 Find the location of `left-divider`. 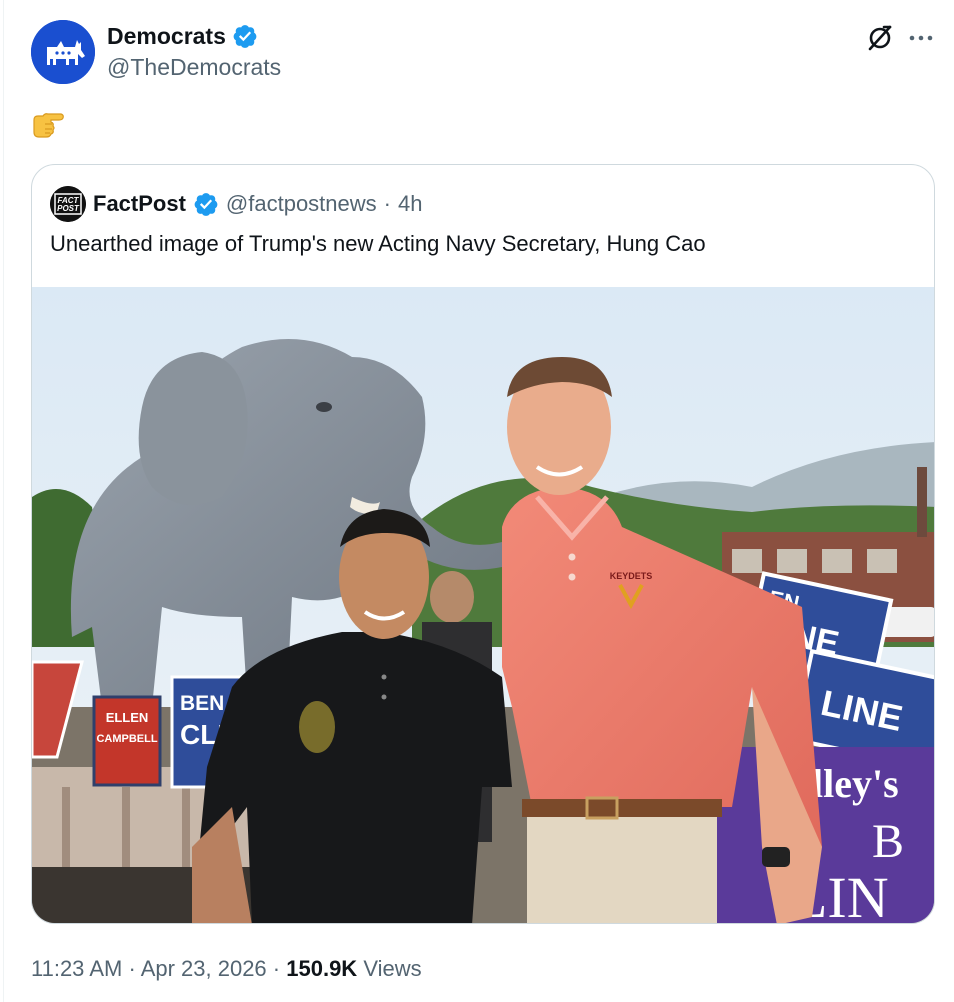

left-divider is located at coordinates (3, 501).